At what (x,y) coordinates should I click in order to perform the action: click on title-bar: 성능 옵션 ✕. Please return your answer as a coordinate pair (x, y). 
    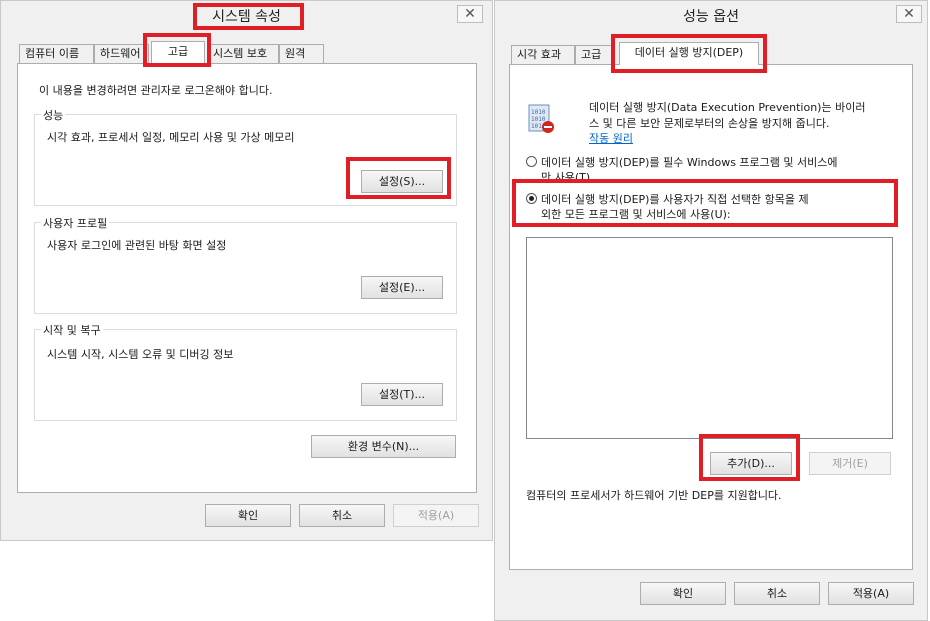
    Looking at the image, I should click on (711, 16).